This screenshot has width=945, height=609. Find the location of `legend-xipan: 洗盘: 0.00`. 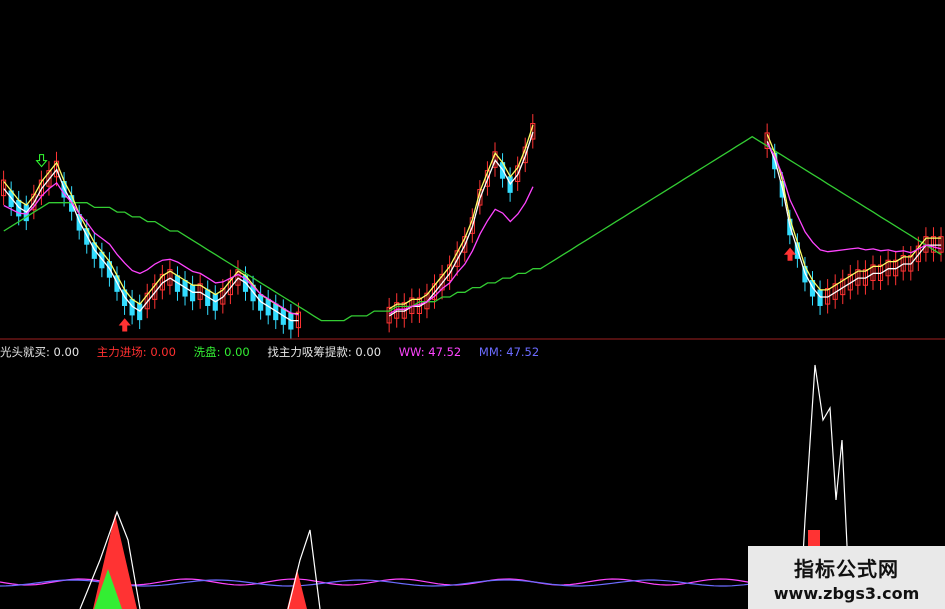

legend-xipan: 洗盘: 0.00 is located at coordinates (221, 352).